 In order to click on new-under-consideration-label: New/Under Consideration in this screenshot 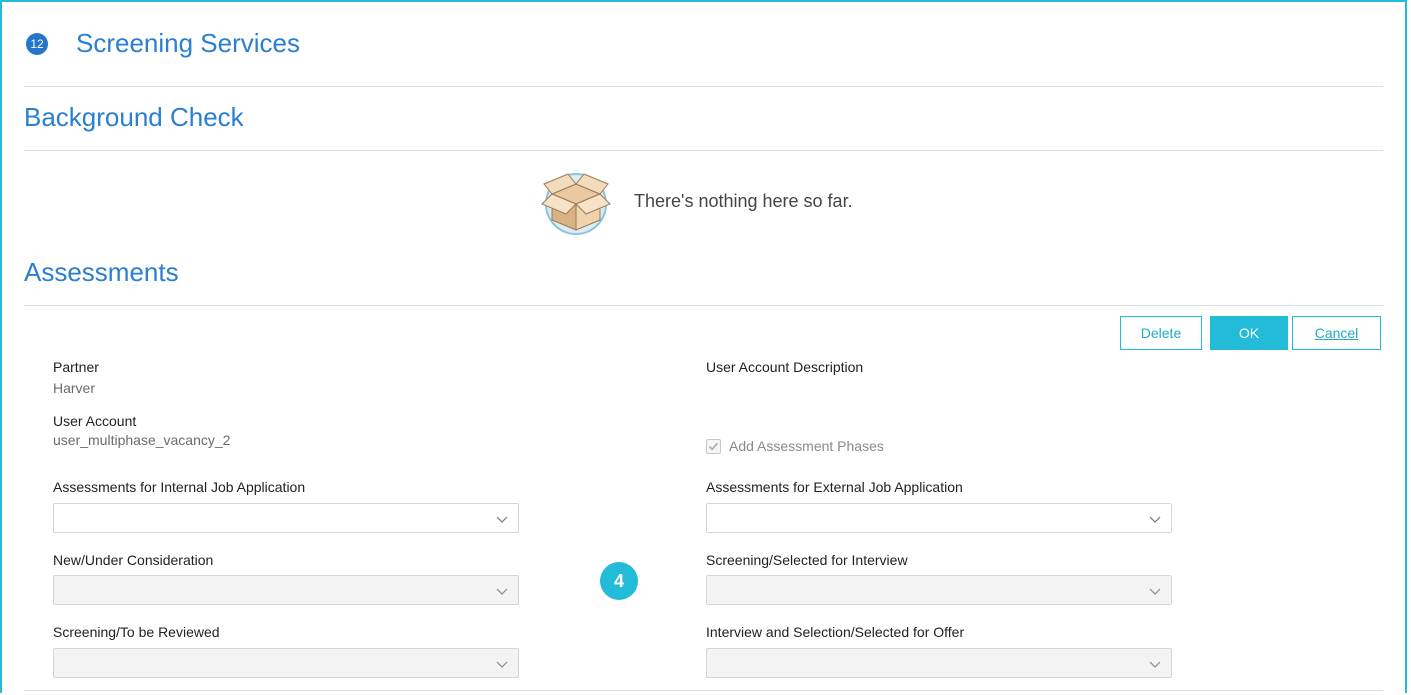, I will do `click(133, 560)`.